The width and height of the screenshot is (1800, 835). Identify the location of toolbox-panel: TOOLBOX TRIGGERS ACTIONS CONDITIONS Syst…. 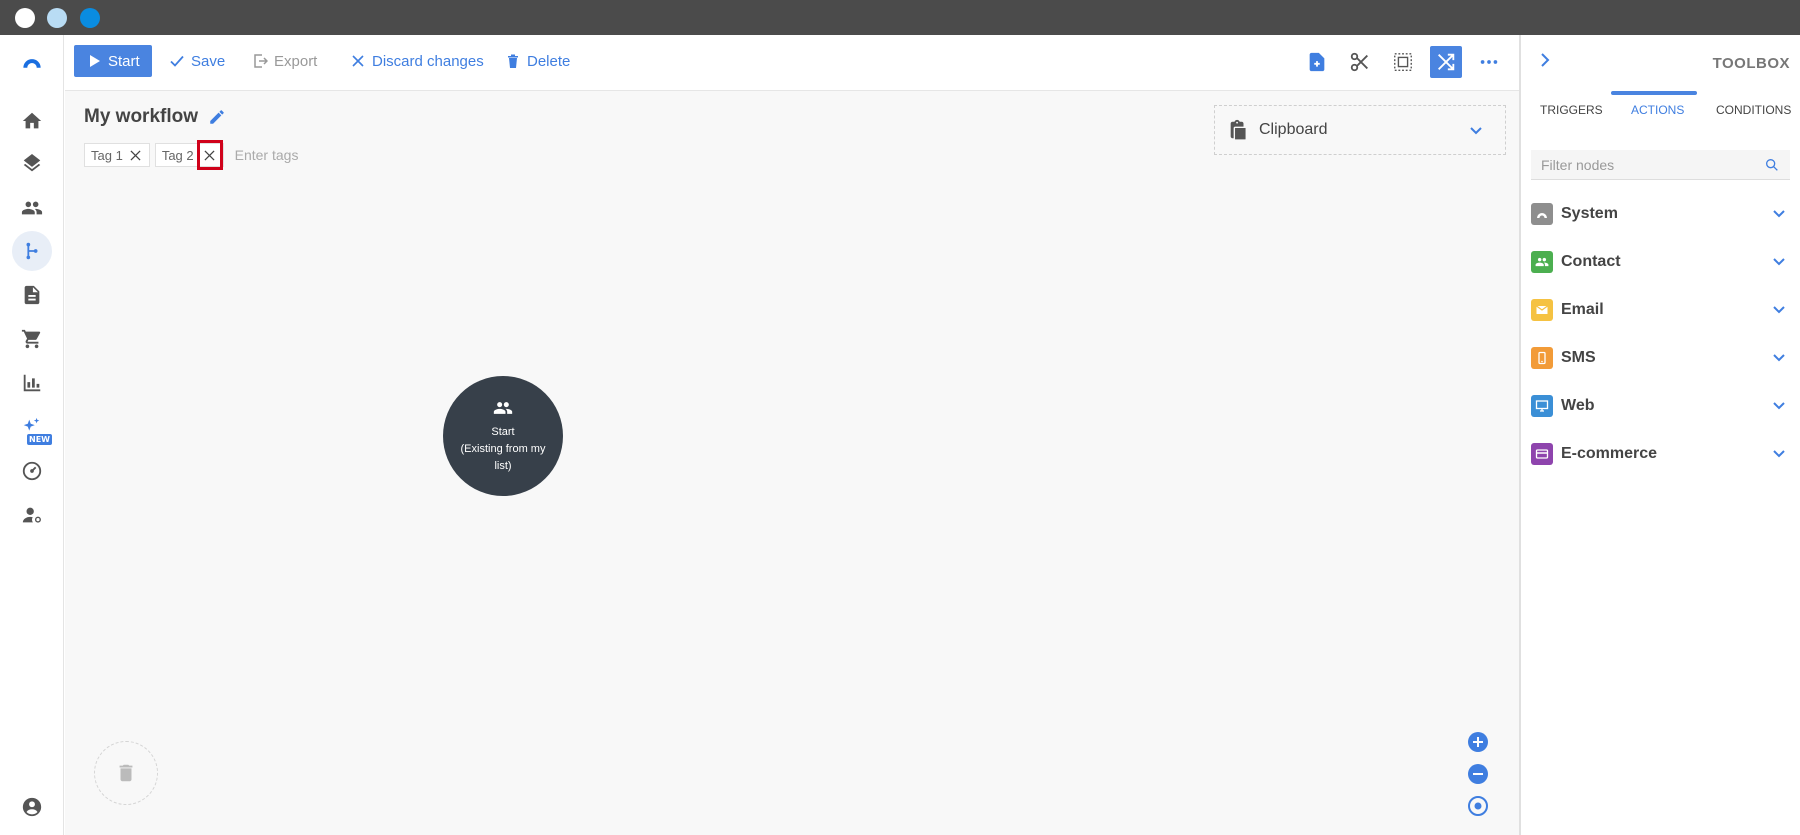
(1659, 435).